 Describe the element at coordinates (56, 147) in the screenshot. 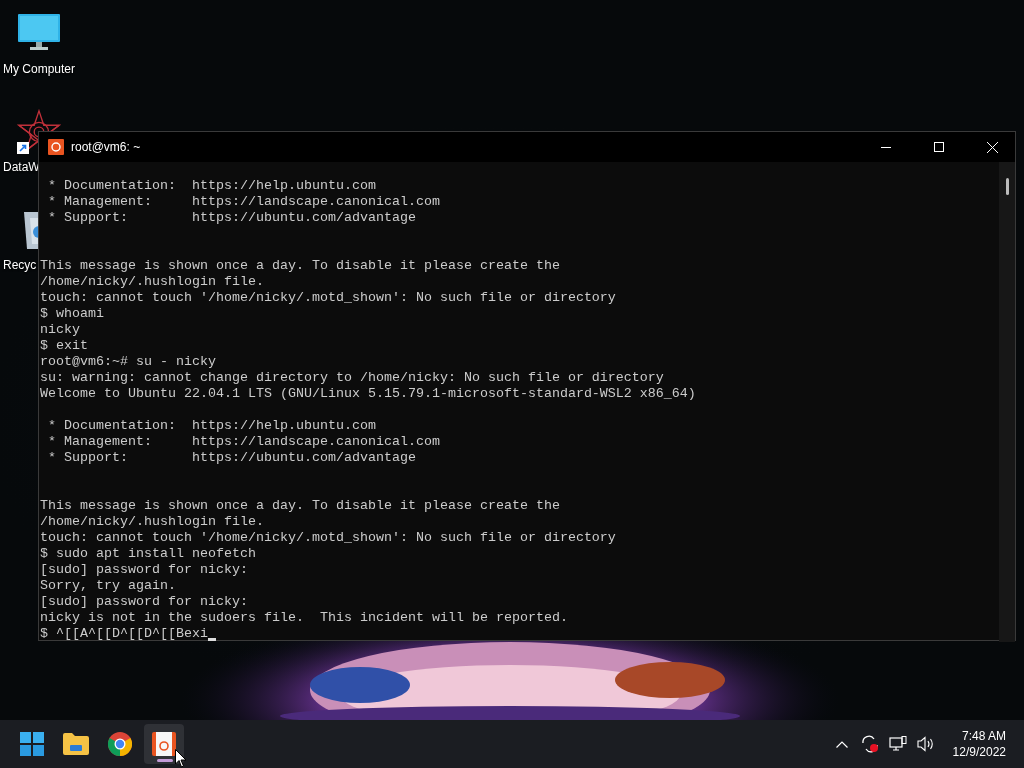

I see `ubuntu-app-icon` at that location.